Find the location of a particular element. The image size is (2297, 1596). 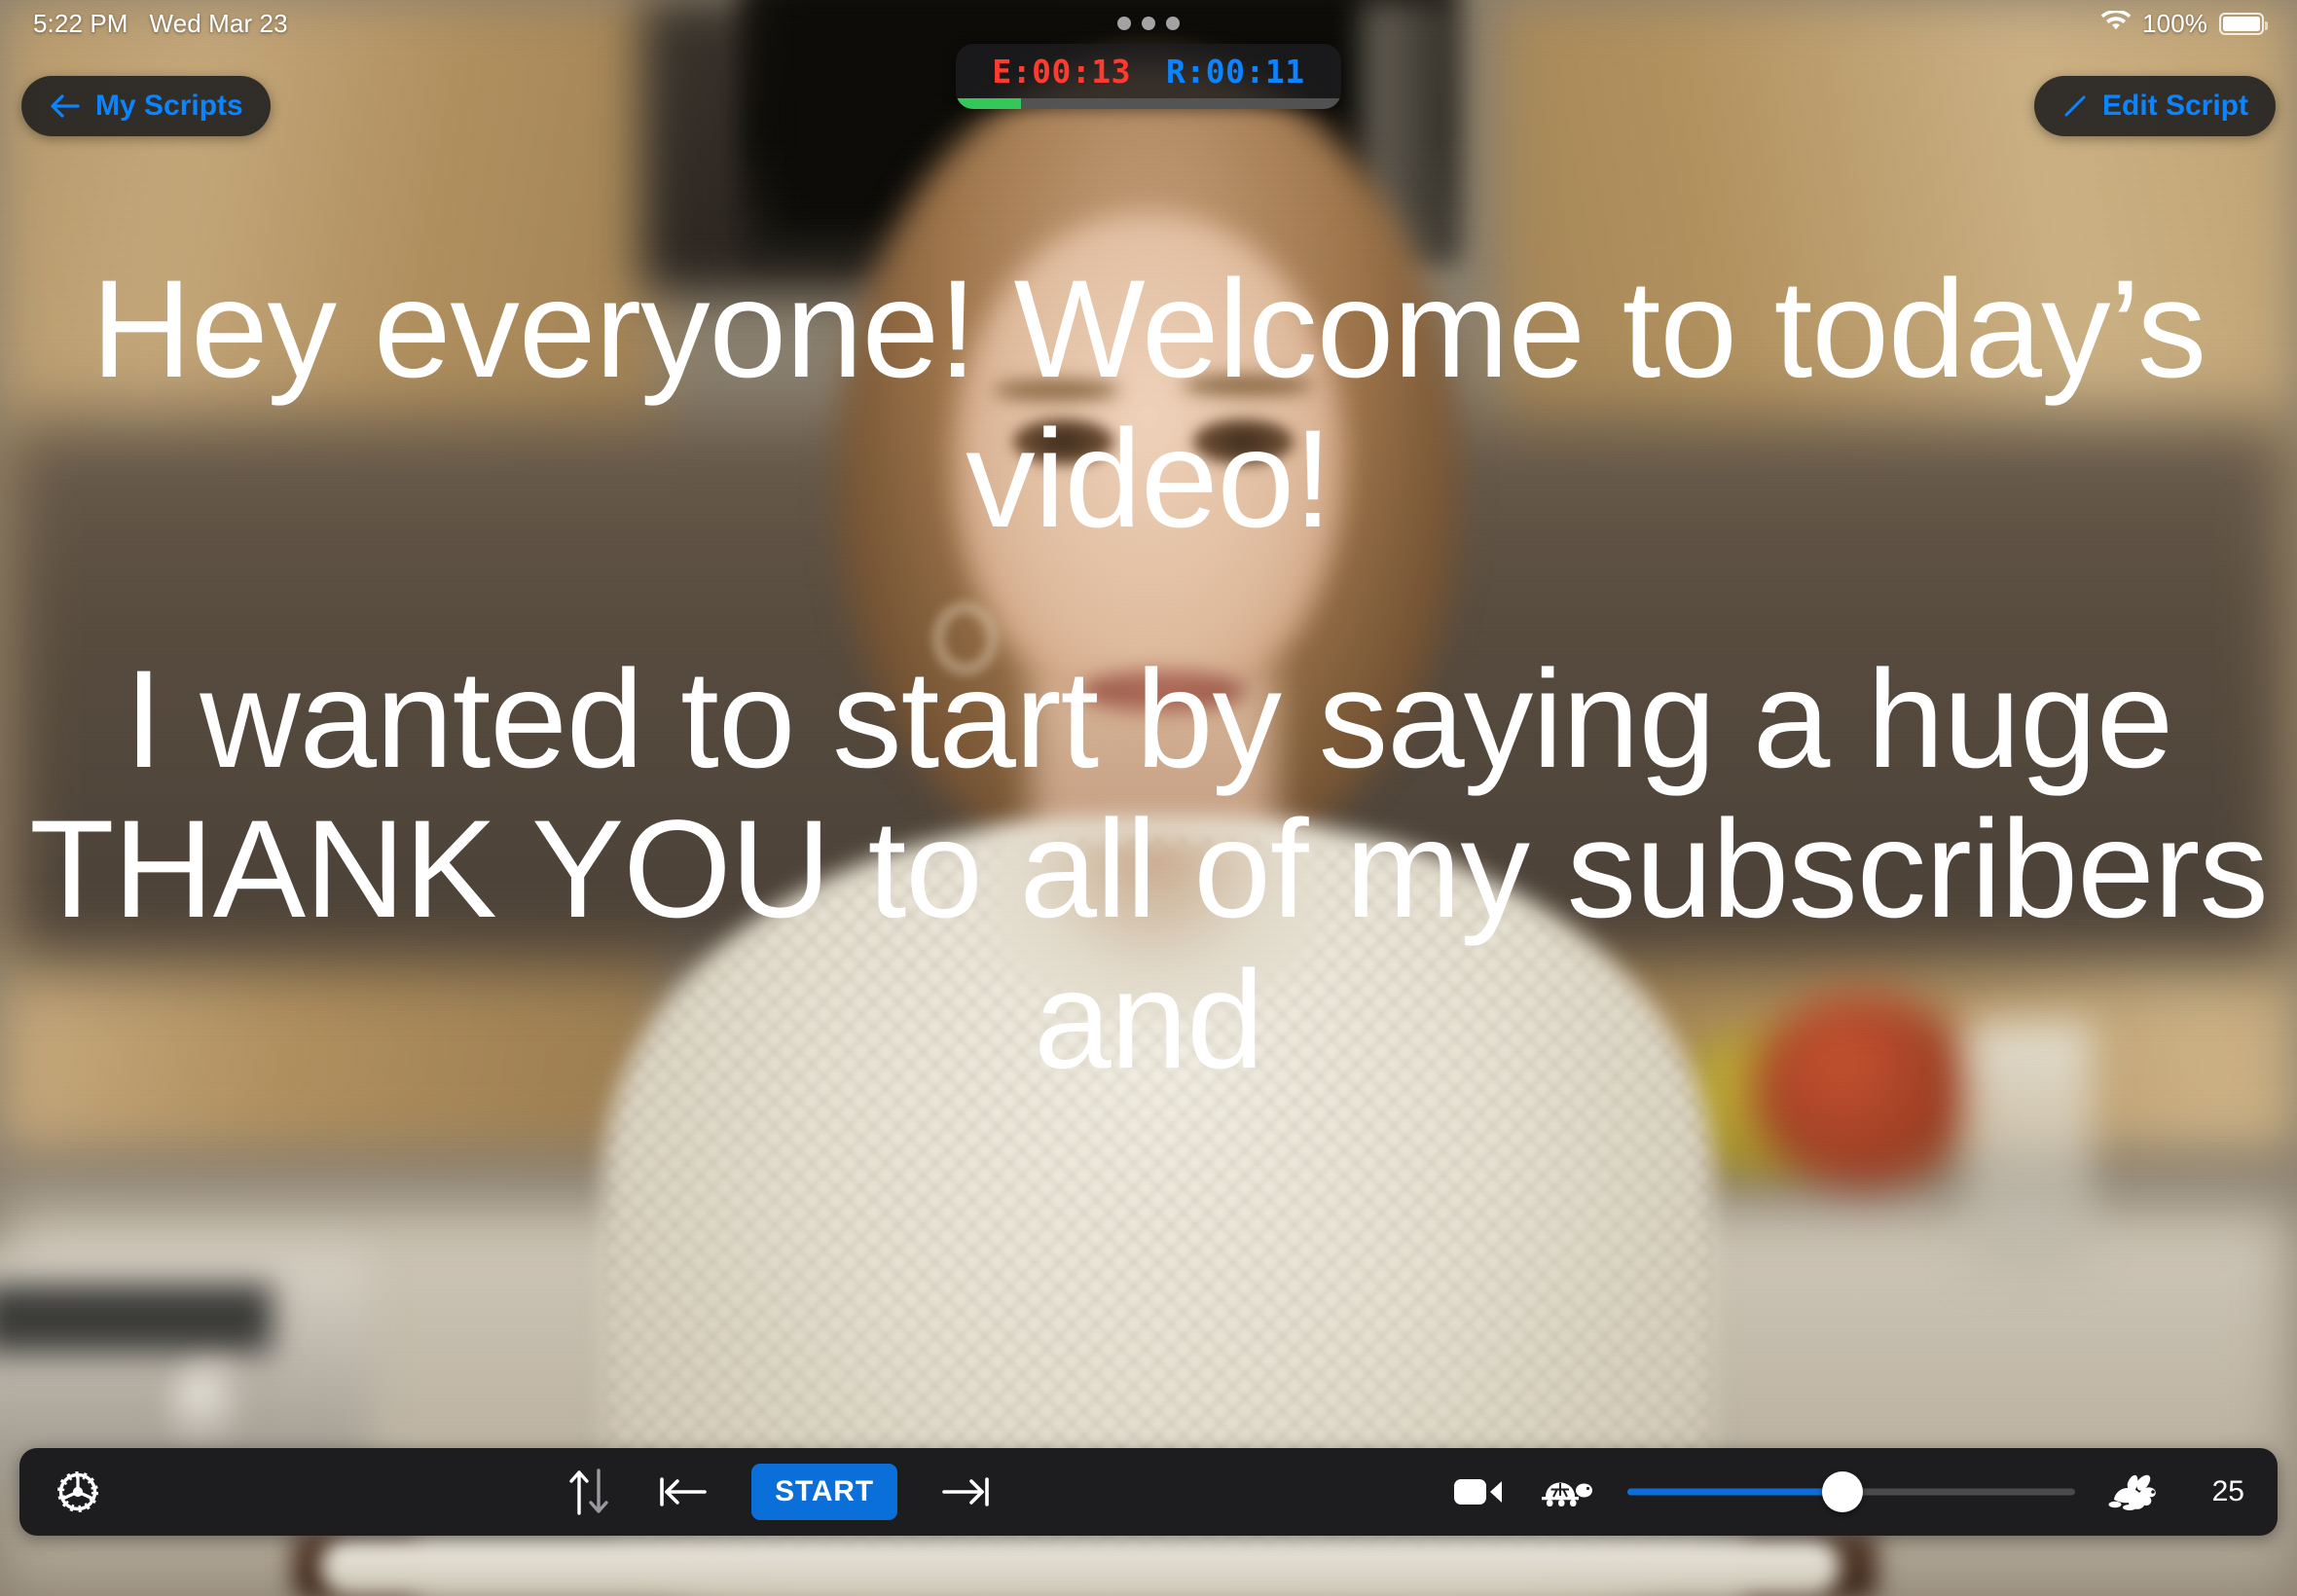

status-time: 5:22 PM is located at coordinates (81, 23).